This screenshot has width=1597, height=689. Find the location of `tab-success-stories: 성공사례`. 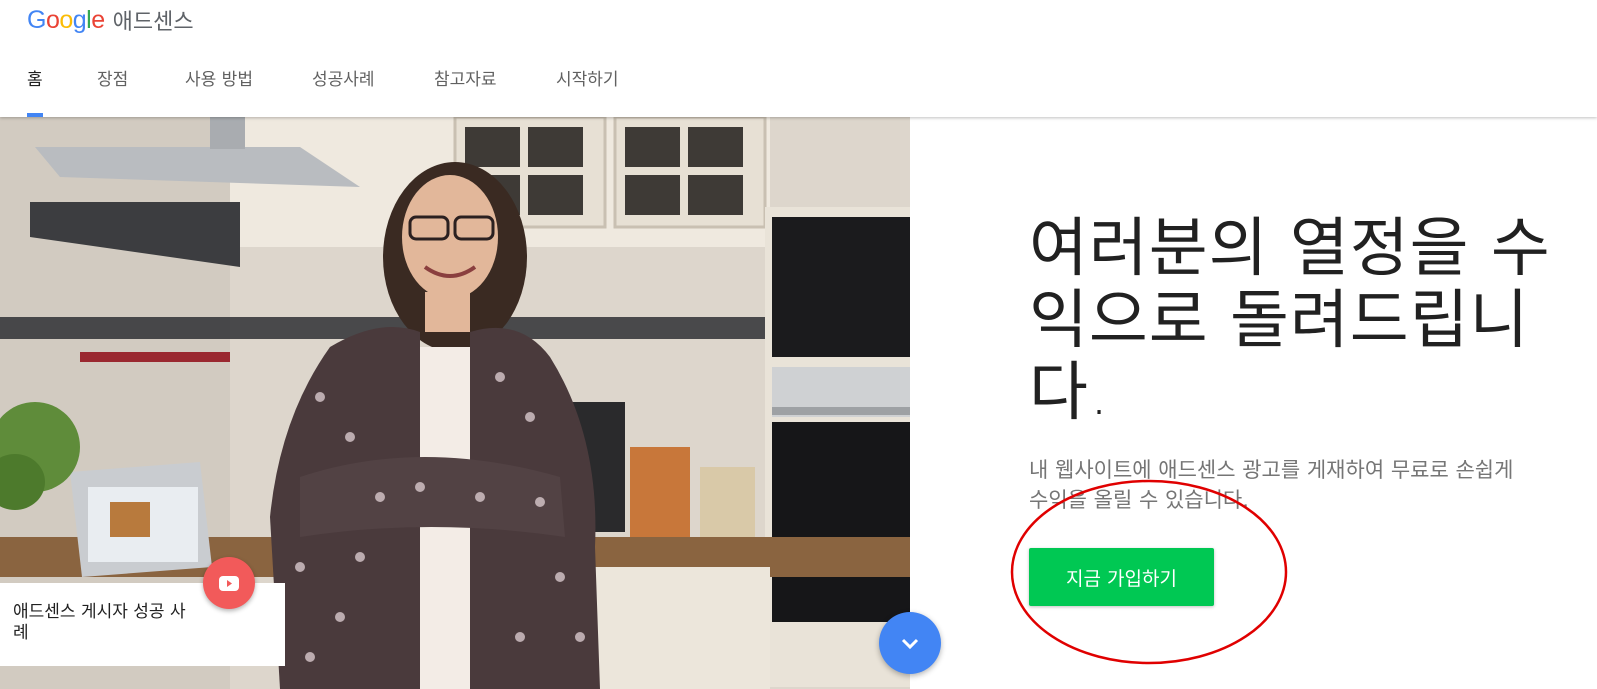

tab-success-stories: 성공사례 is located at coordinates (343, 89).